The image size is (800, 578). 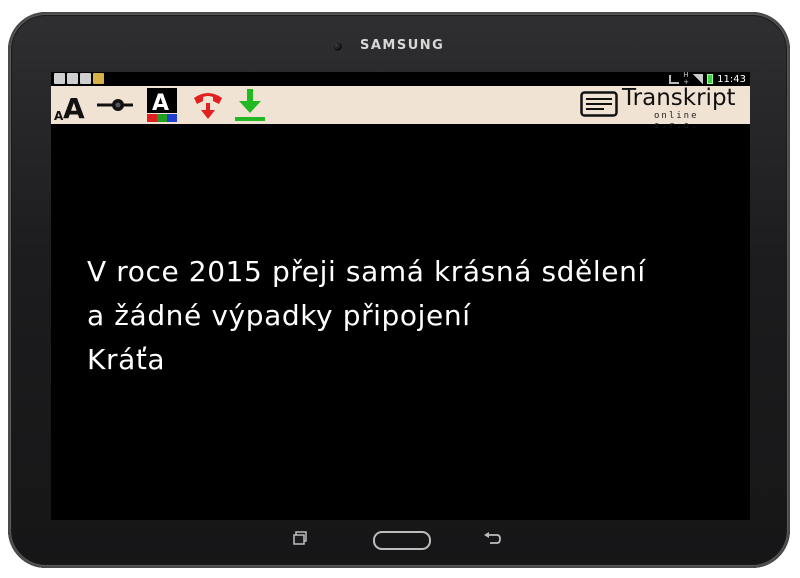 I want to click on hangup-phone-icon, so click(x=208, y=106).